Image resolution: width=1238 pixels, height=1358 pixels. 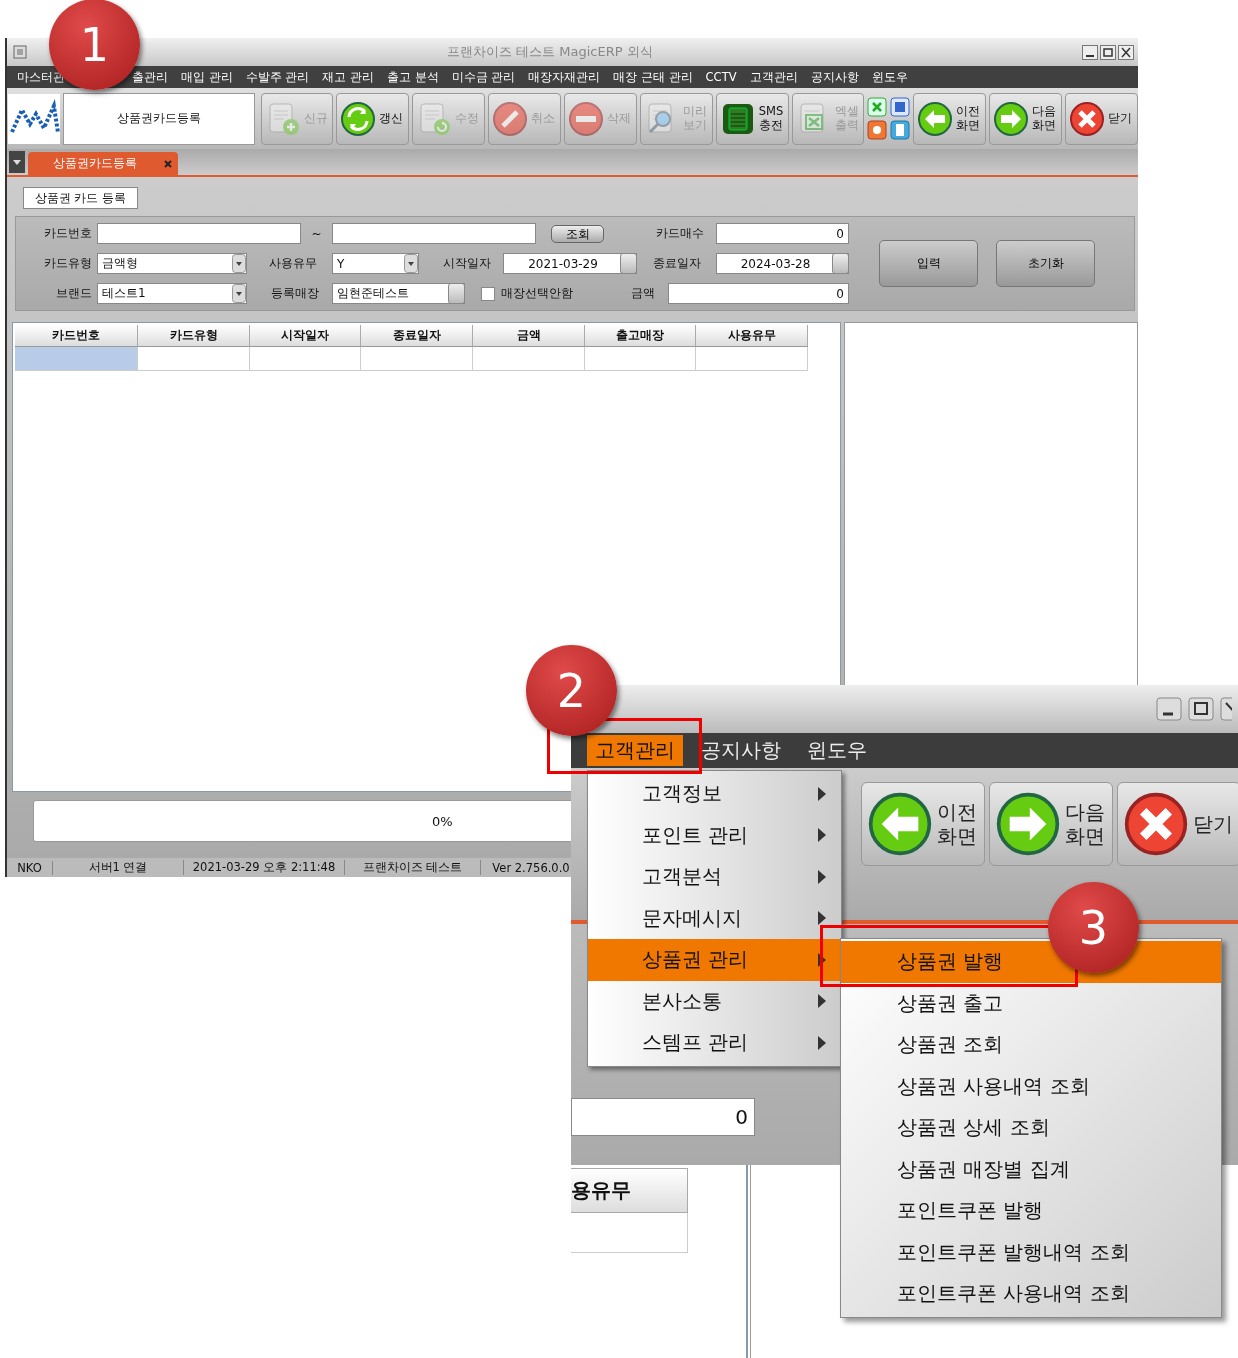 What do you see at coordinates (375, 263) in the screenshot?
I see `dropdown-field: Y` at bounding box center [375, 263].